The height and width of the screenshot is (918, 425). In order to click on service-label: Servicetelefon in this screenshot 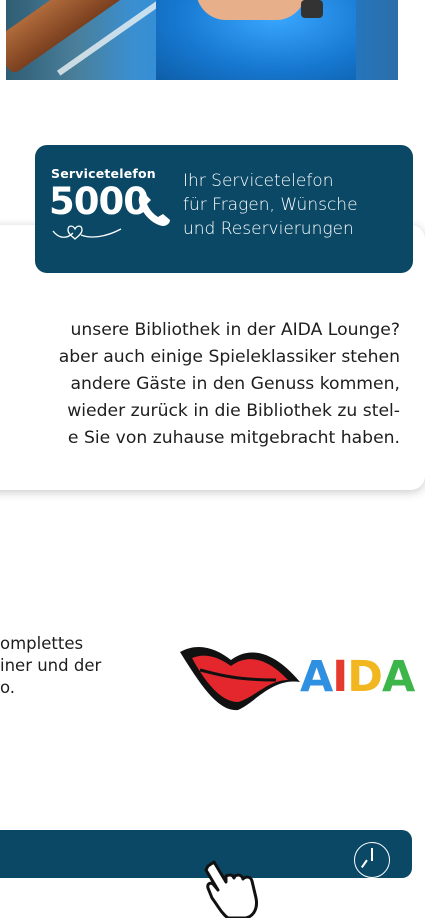, I will do `click(103, 173)`.